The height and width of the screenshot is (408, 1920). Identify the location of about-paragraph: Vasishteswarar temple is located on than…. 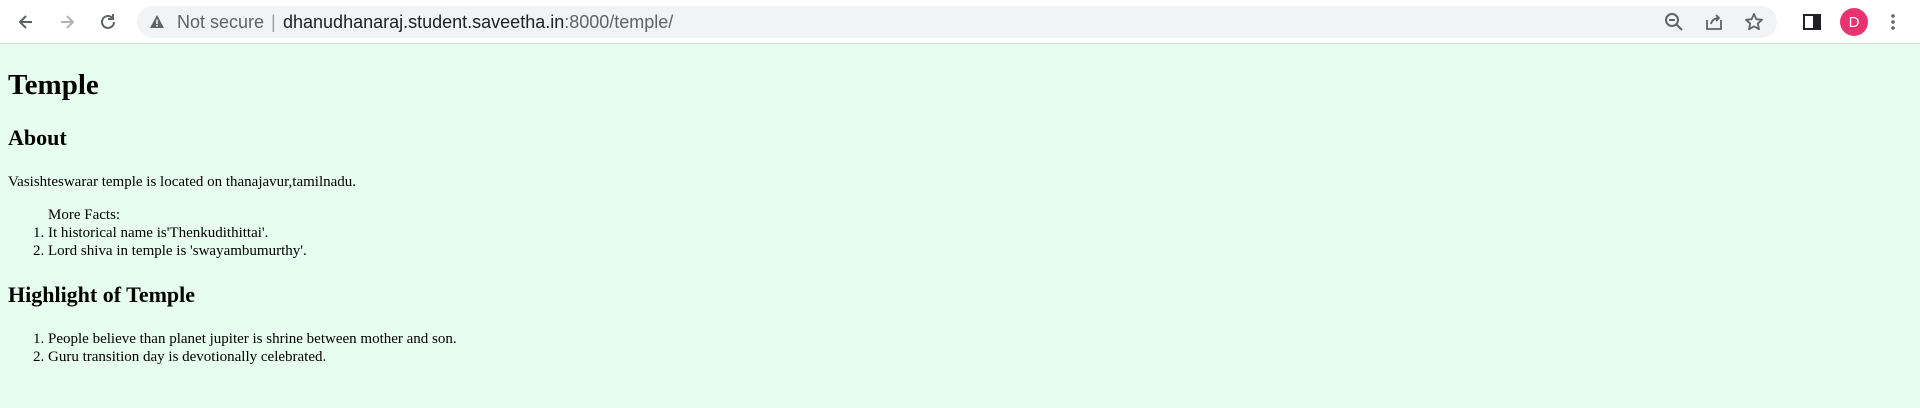
(182, 182).